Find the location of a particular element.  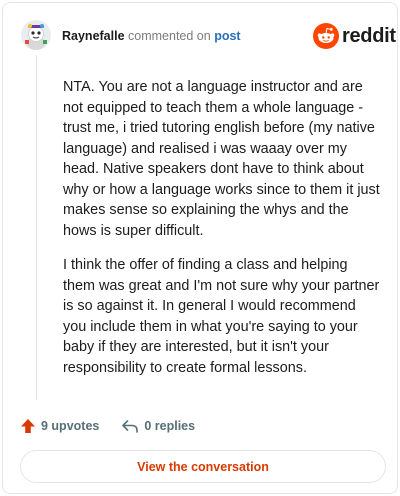

reddit-logo: reddit is located at coordinates (354, 36).